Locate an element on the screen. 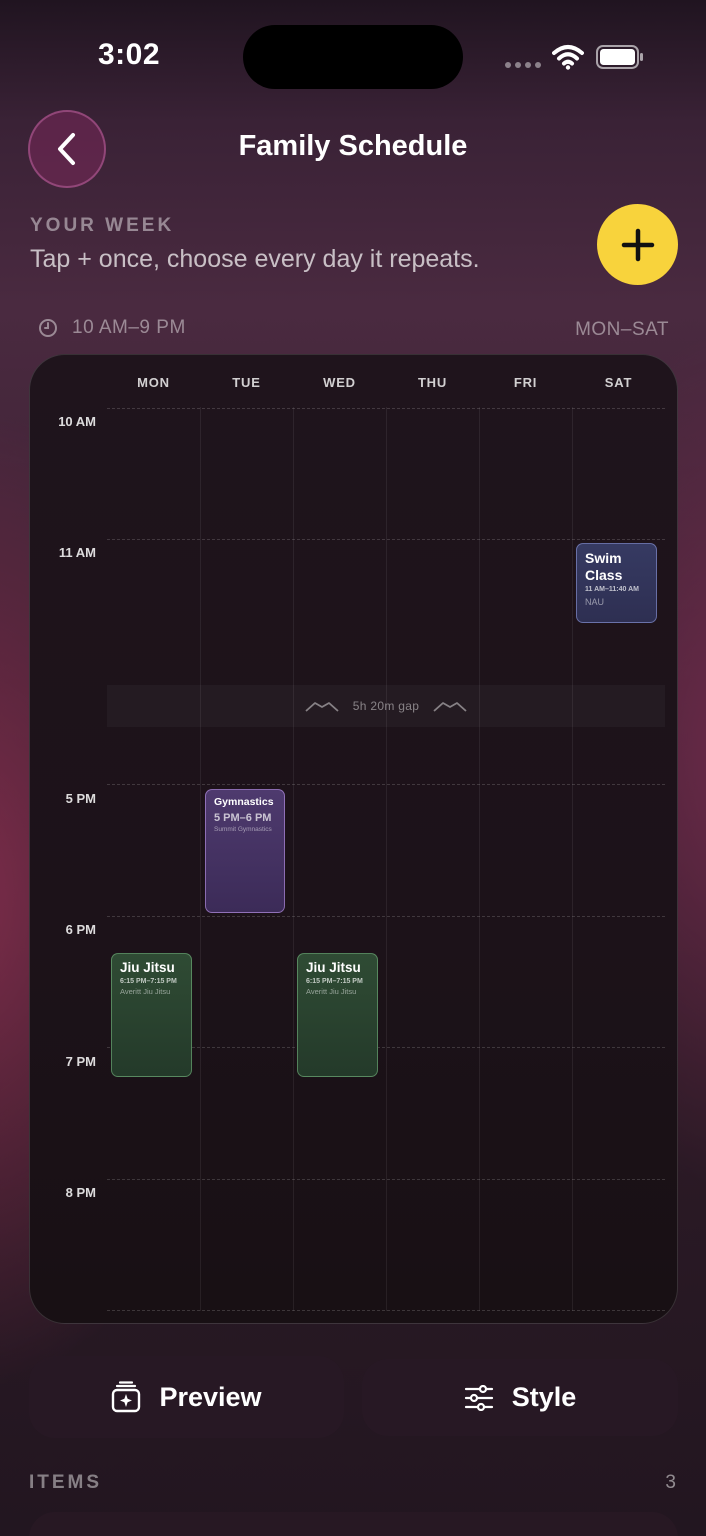  dynamic-island is located at coordinates (353, 57).